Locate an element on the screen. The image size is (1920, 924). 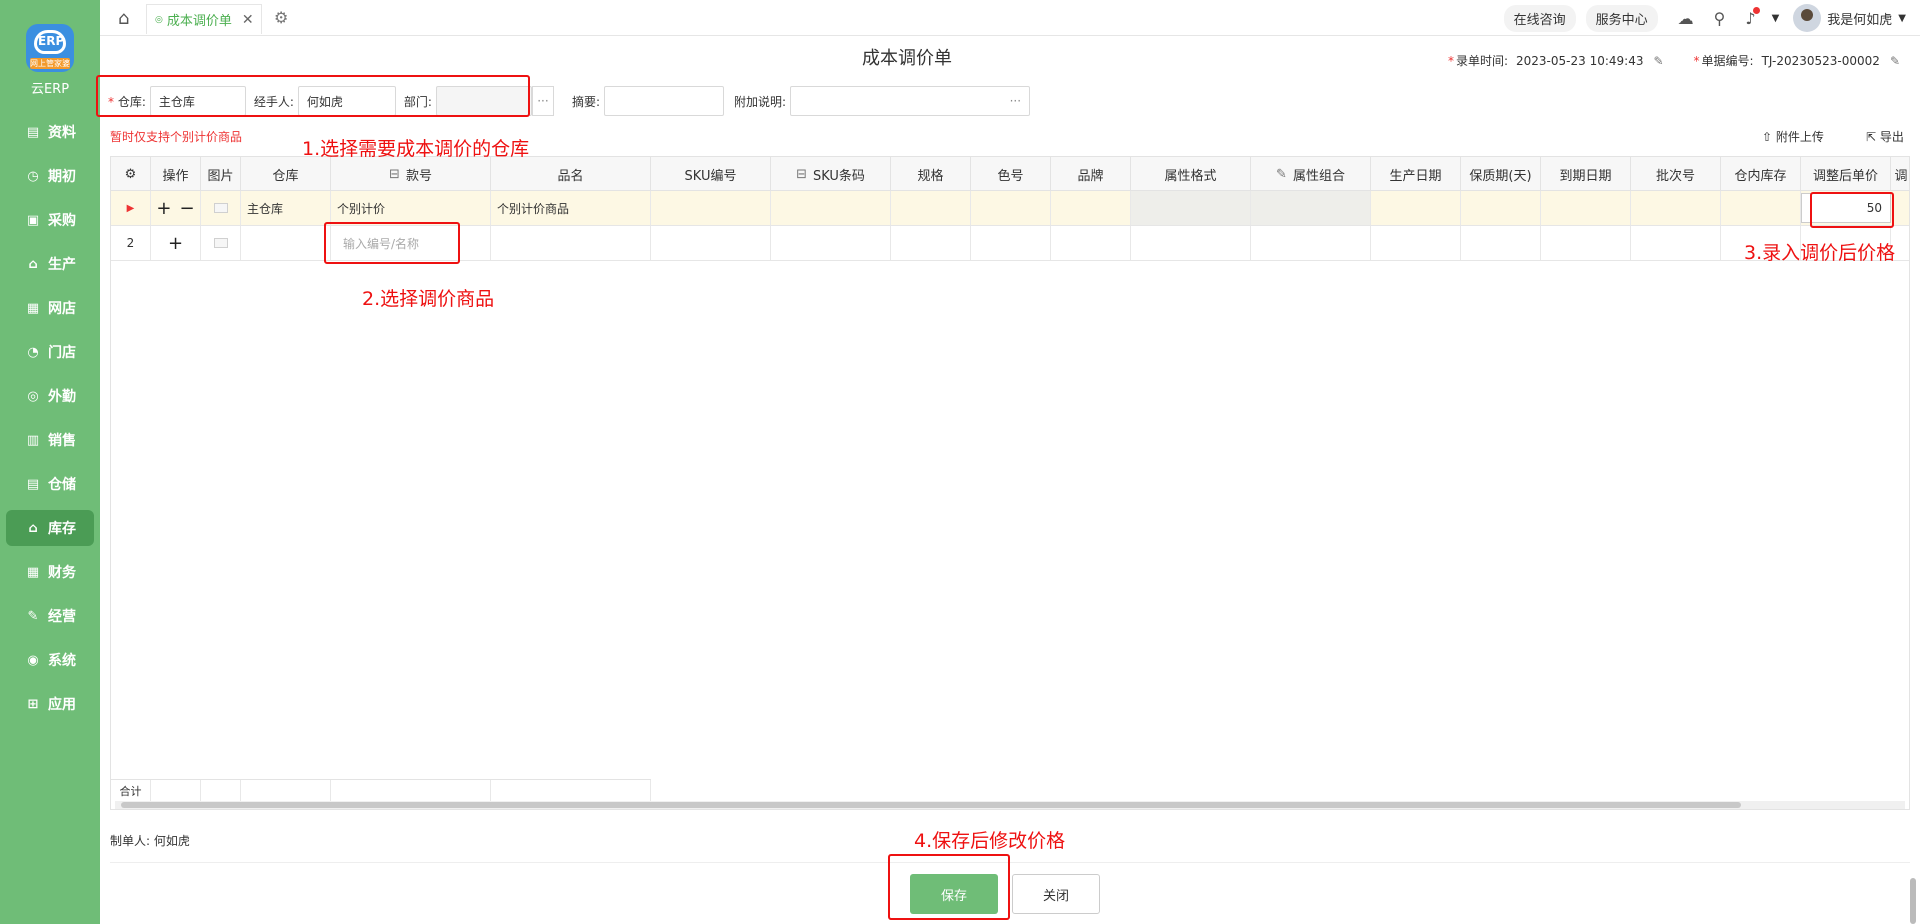
note-field: ··· is located at coordinates (910, 101).